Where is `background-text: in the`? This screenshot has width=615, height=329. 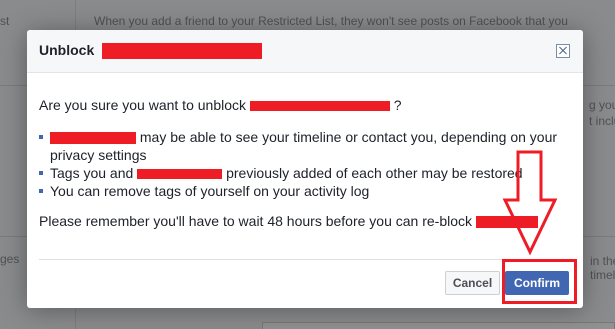
background-text: in the is located at coordinates (602, 261).